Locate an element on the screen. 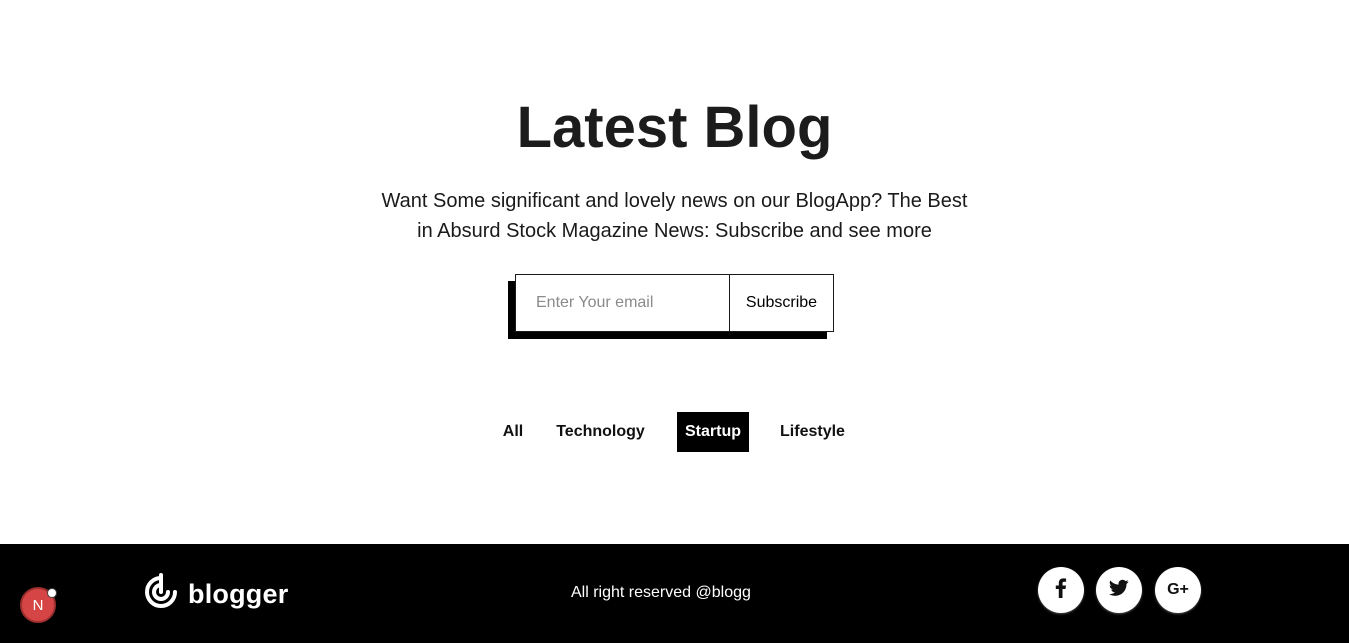 Image resolution: width=1349 pixels, height=643 pixels. facebook-icon is located at coordinates (1061, 590).